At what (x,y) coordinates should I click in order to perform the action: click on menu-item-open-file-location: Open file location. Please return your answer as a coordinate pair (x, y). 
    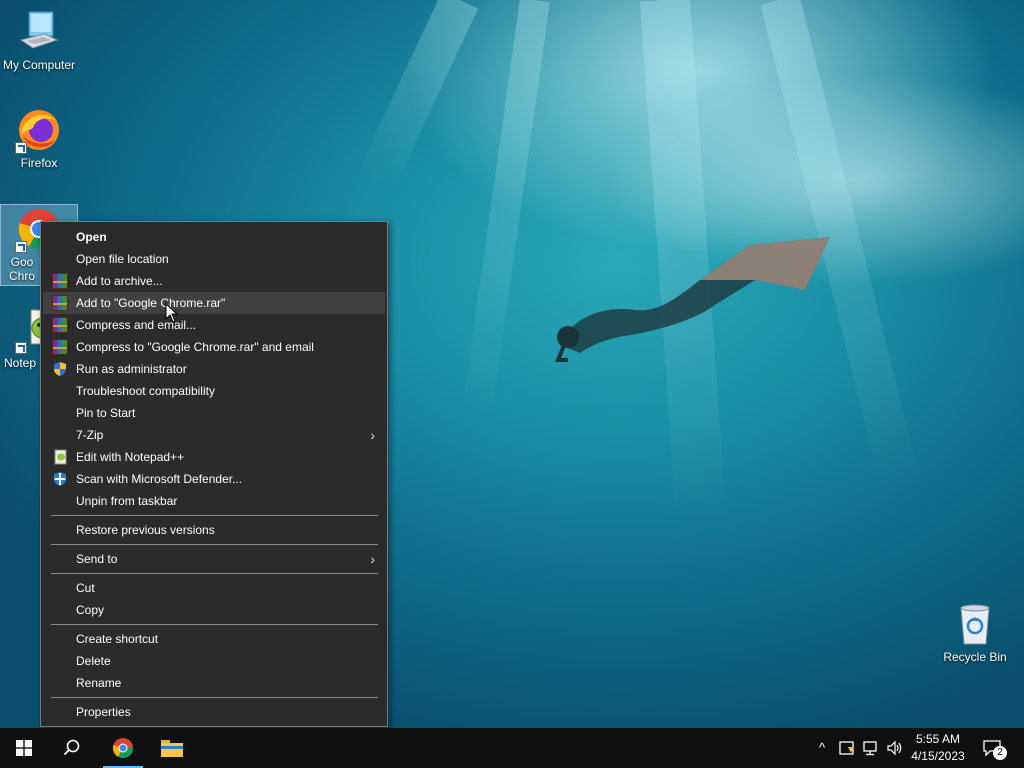
    Looking at the image, I should click on (214, 259).